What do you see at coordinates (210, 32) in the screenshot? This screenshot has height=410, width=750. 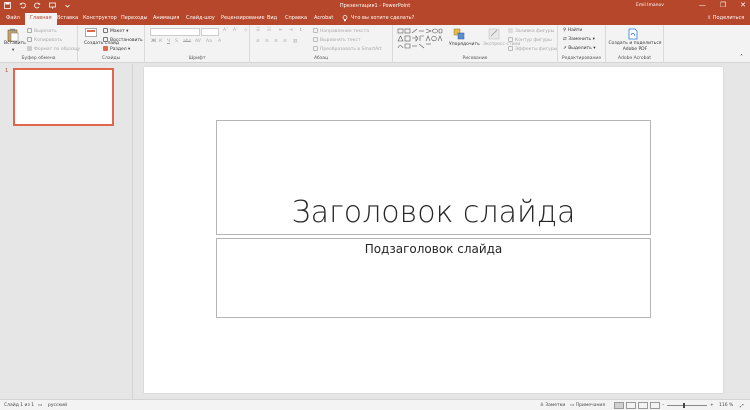 I see `font-size-input` at bounding box center [210, 32].